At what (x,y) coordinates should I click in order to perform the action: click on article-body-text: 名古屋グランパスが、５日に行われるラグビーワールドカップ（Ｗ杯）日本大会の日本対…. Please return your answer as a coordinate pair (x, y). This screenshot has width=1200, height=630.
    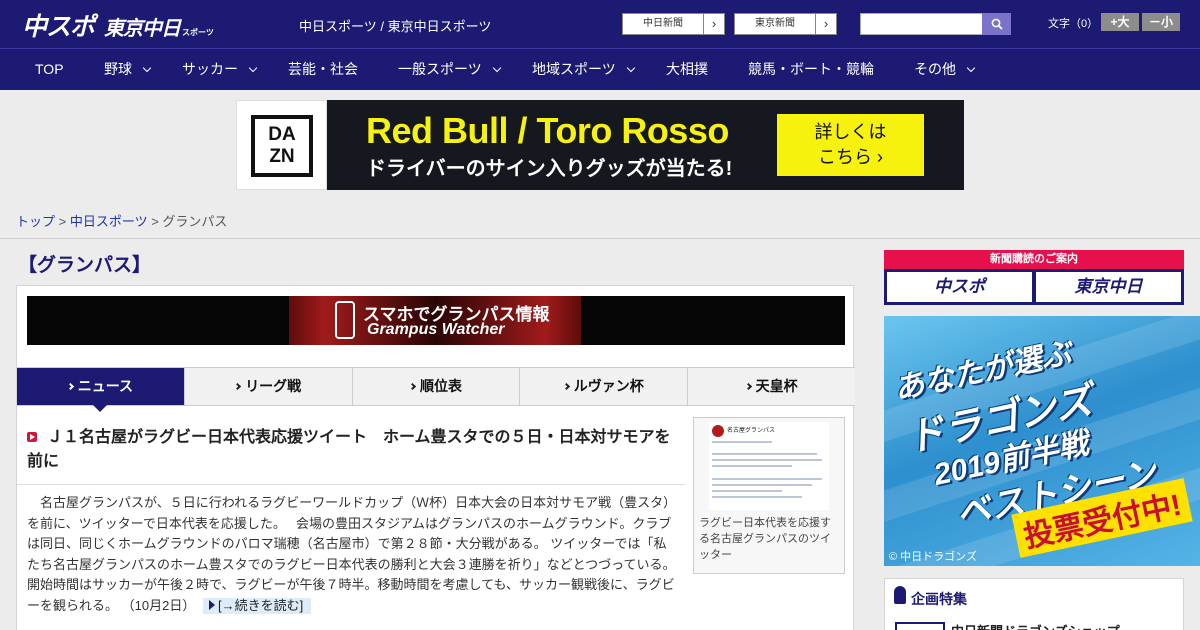
    Looking at the image, I should click on (352, 554).